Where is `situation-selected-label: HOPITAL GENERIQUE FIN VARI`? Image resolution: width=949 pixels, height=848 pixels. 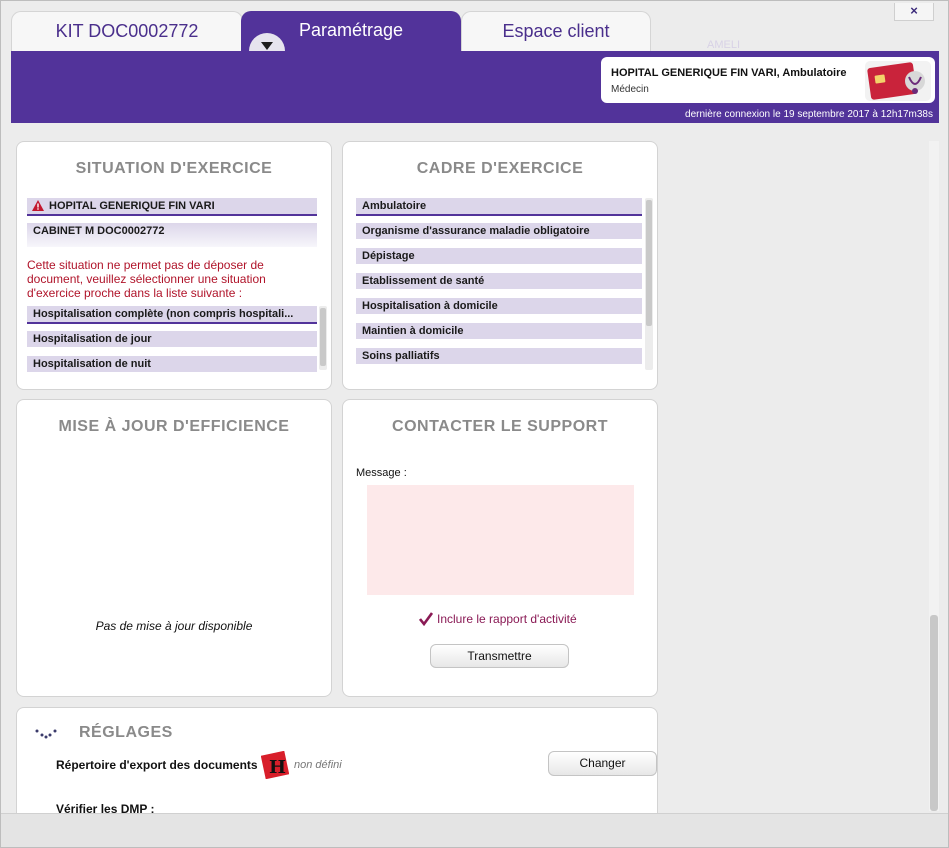
situation-selected-label: HOPITAL GENERIQUE FIN VARI is located at coordinates (132, 206).